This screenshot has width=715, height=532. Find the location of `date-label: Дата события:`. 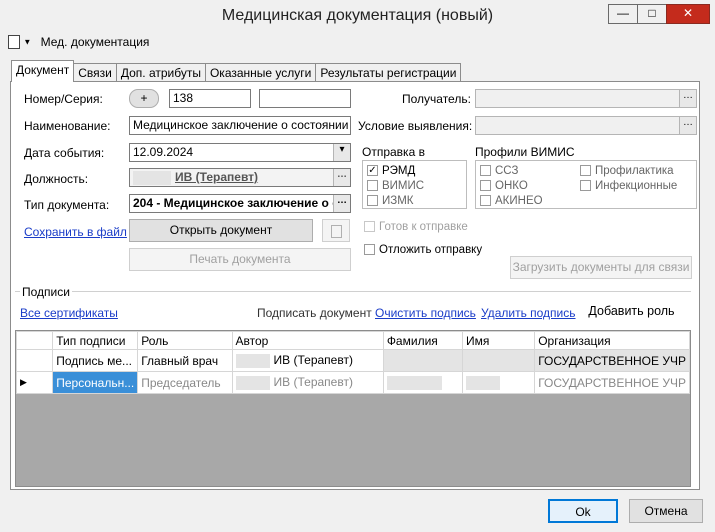

date-label: Дата события: is located at coordinates (64, 153).